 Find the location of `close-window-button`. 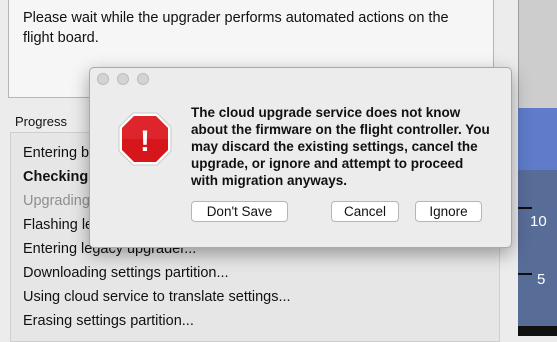

close-window-button is located at coordinates (103, 79).